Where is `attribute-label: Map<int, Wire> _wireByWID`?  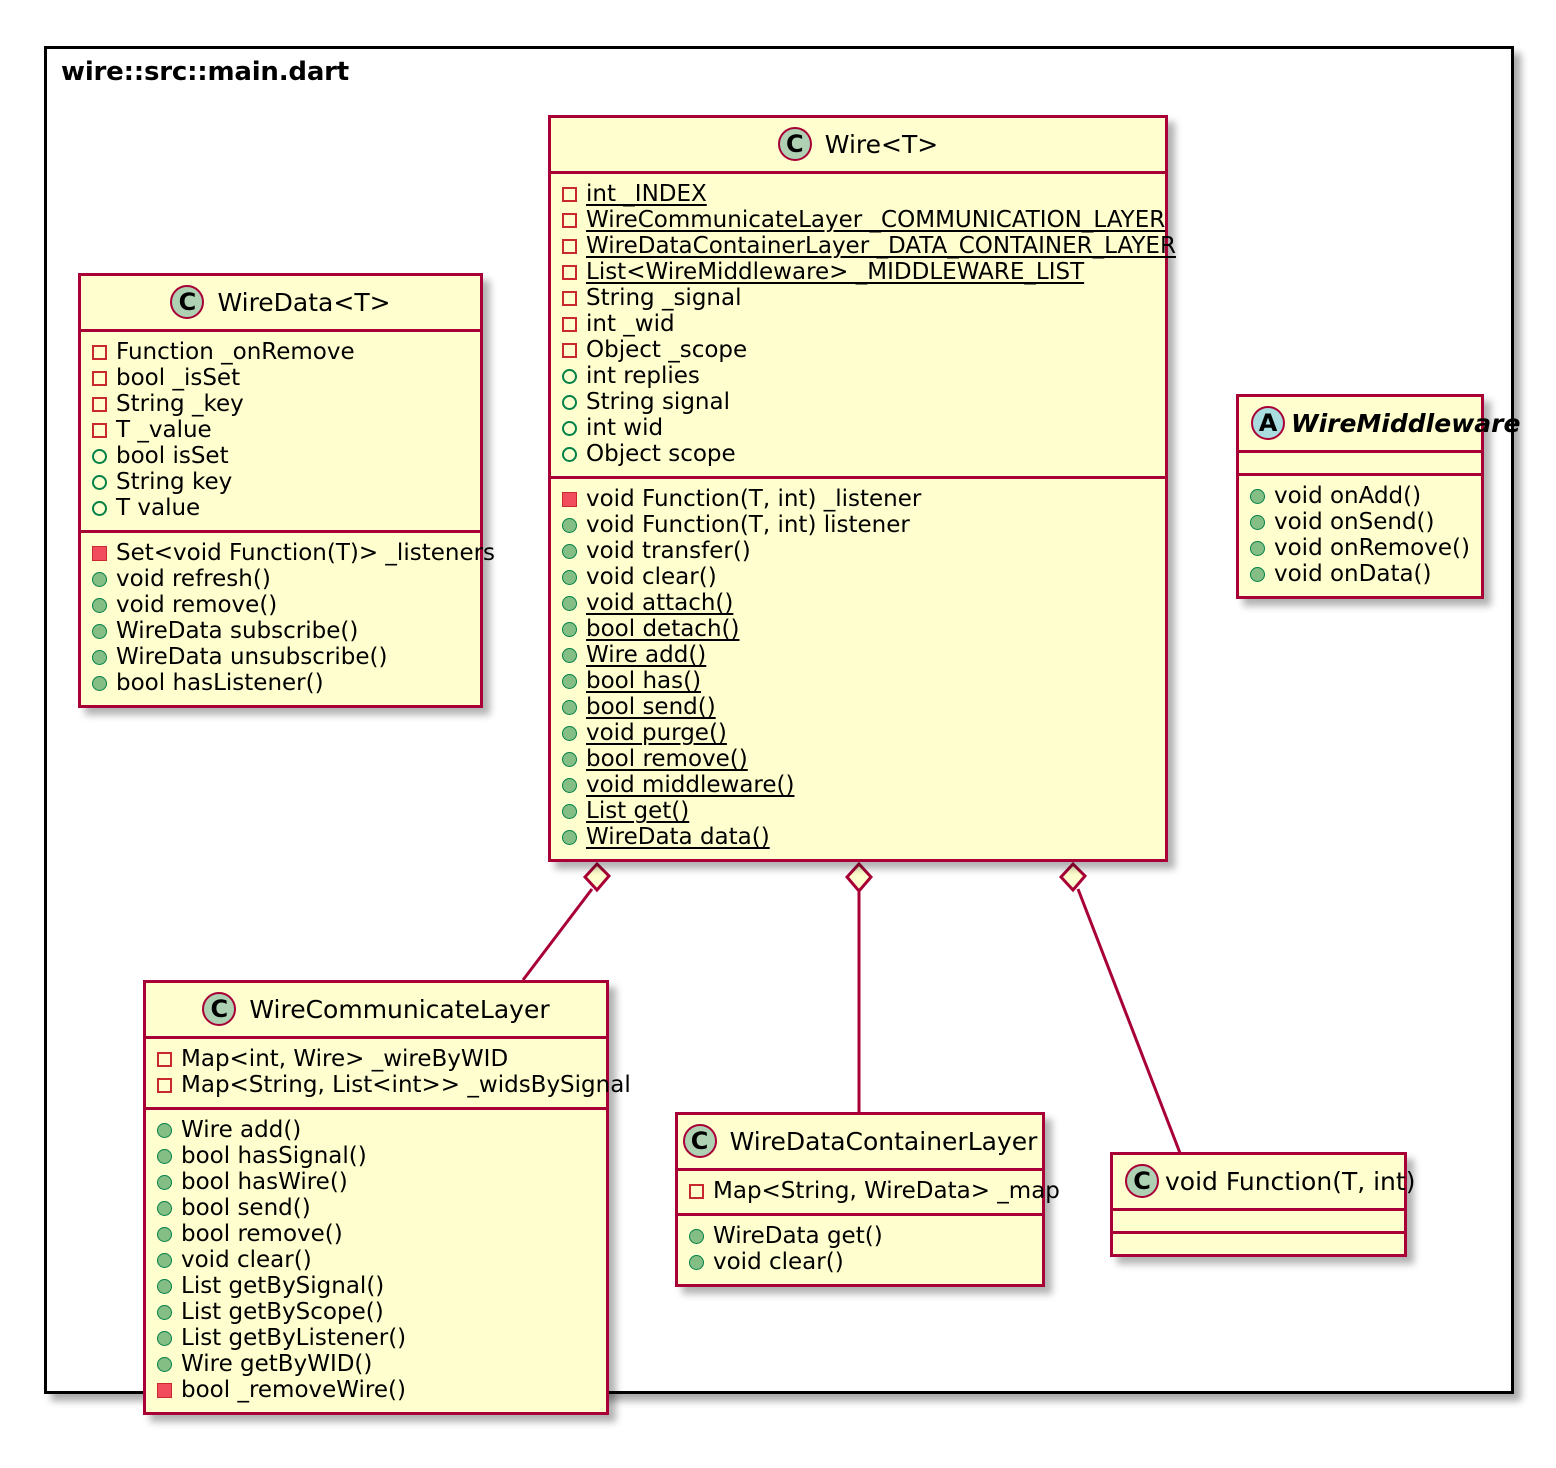
attribute-label: Map<int, Wire> _wireByWID is located at coordinates (345, 1059).